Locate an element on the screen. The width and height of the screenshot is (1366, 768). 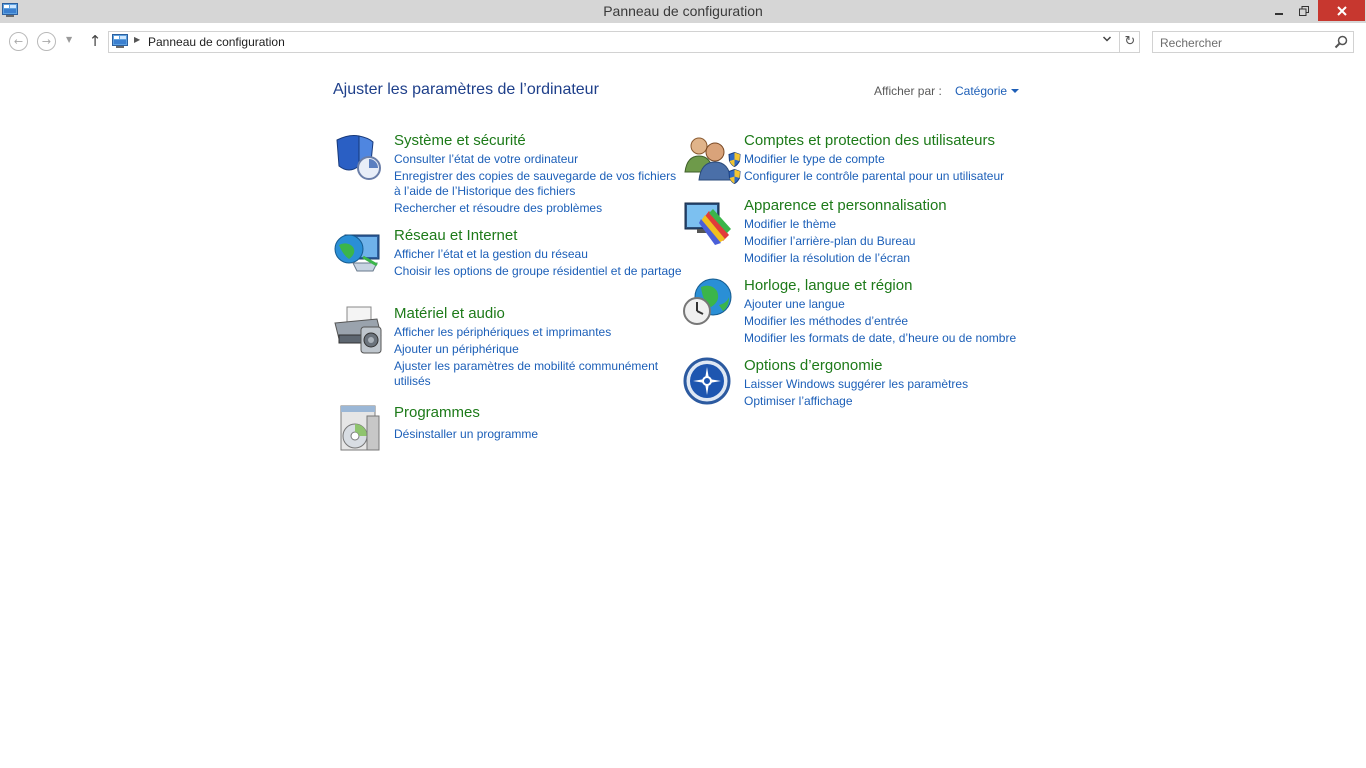
close-button is located at coordinates (1341, 10).